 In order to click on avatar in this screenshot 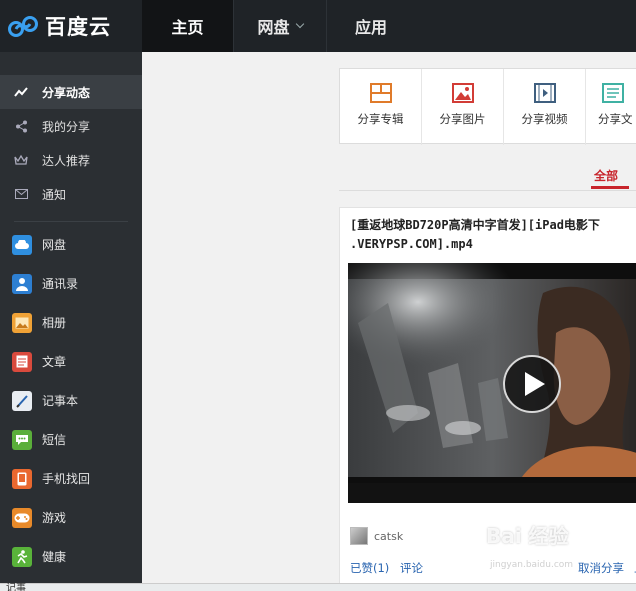, I will do `click(359, 536)`.